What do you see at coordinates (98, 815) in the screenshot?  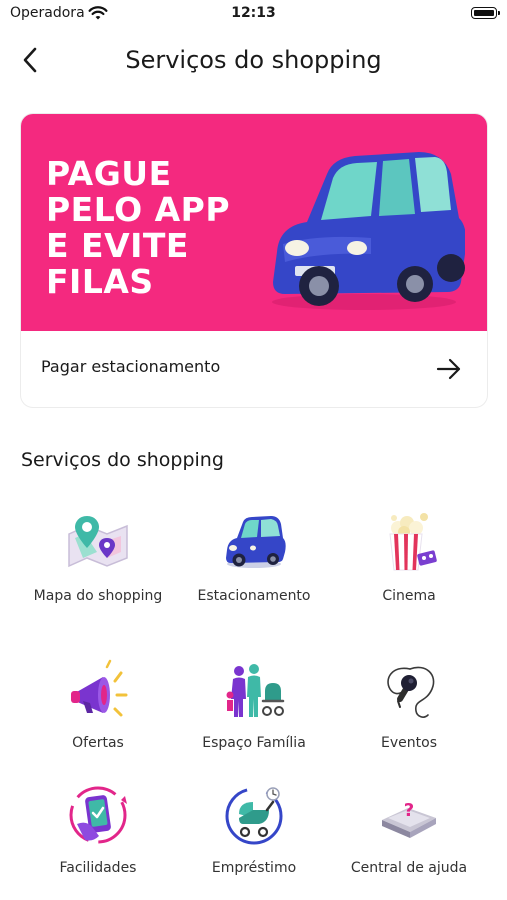 I see `phone-icon` at bounding box center [98, 815].